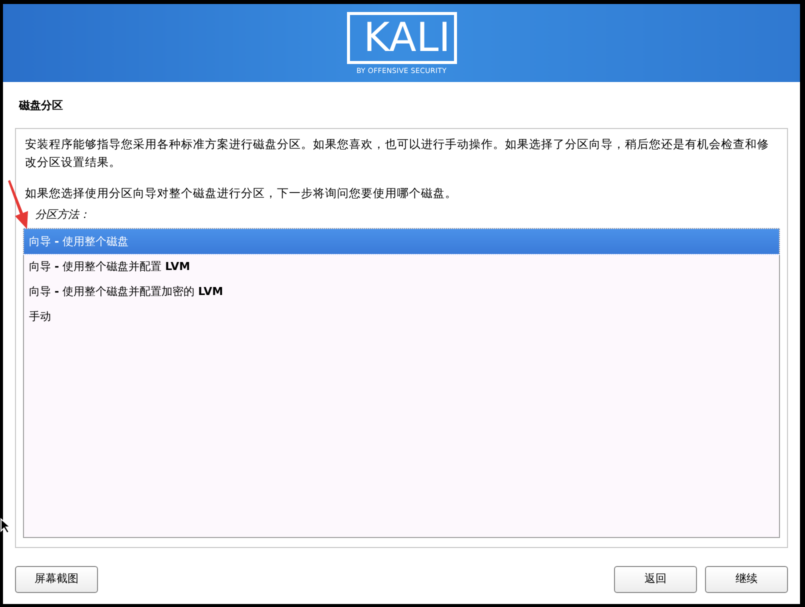 The height and width of the screenshot is (607, 805). What do you see at coordinates (397, 153) in the screenshot?
I see `description-text: 安装程序能够指导您采用各种标准方案进行磁盘分区。如果您喜欢，也可以进行手动操作。如果选择了分区向导，稍后您还是有机会检查和修改分区设置结果。` at bounding box center [397, 153].